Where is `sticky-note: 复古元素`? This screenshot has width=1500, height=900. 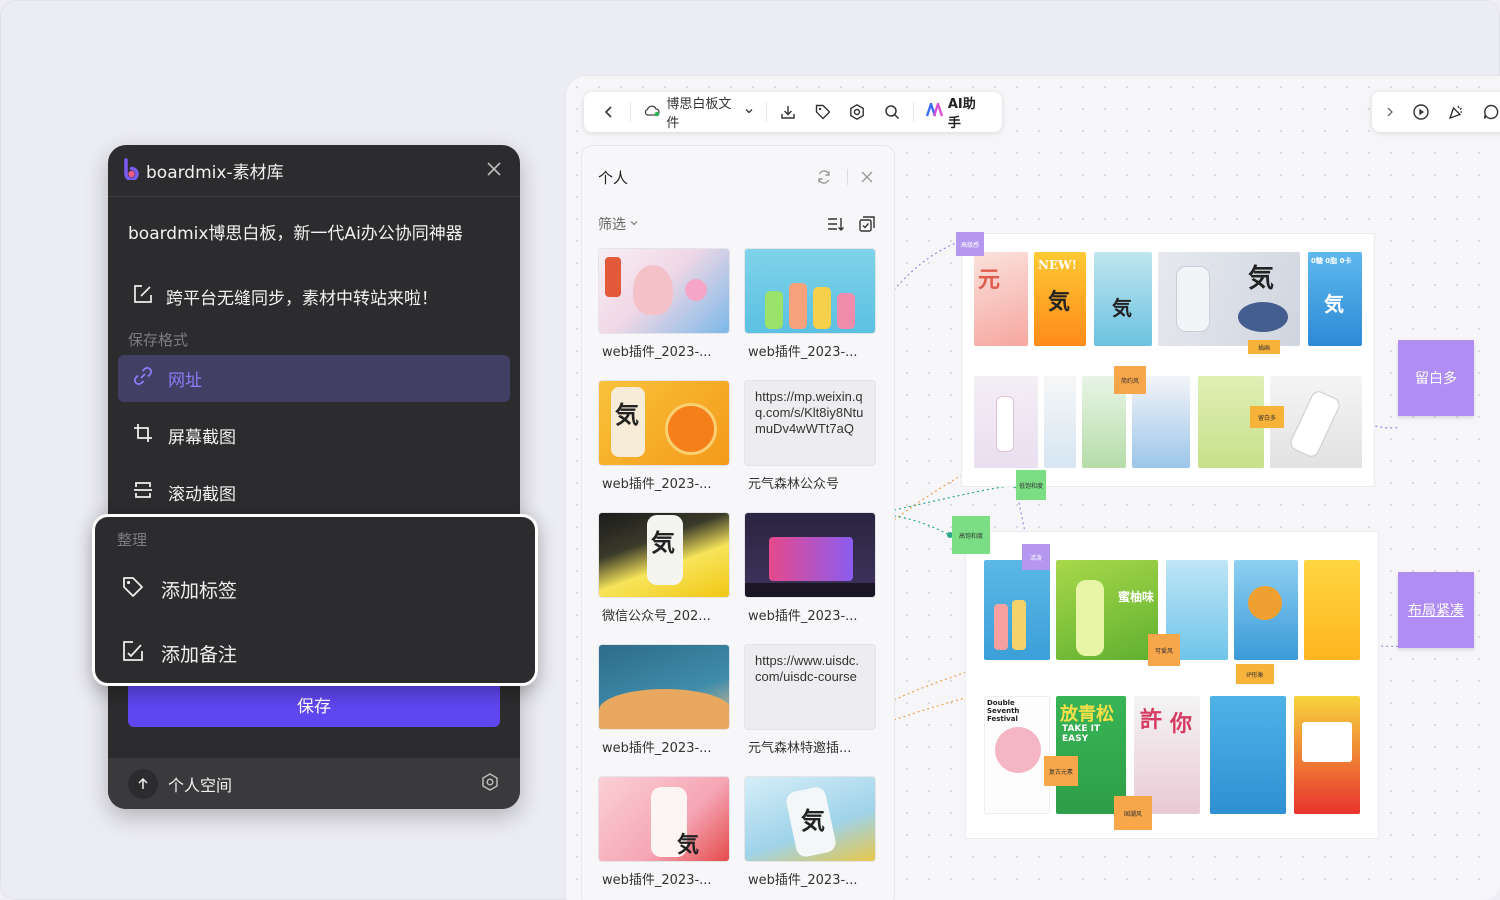 sticky-note: 复古元素 is located at coordinates (1061, 771).